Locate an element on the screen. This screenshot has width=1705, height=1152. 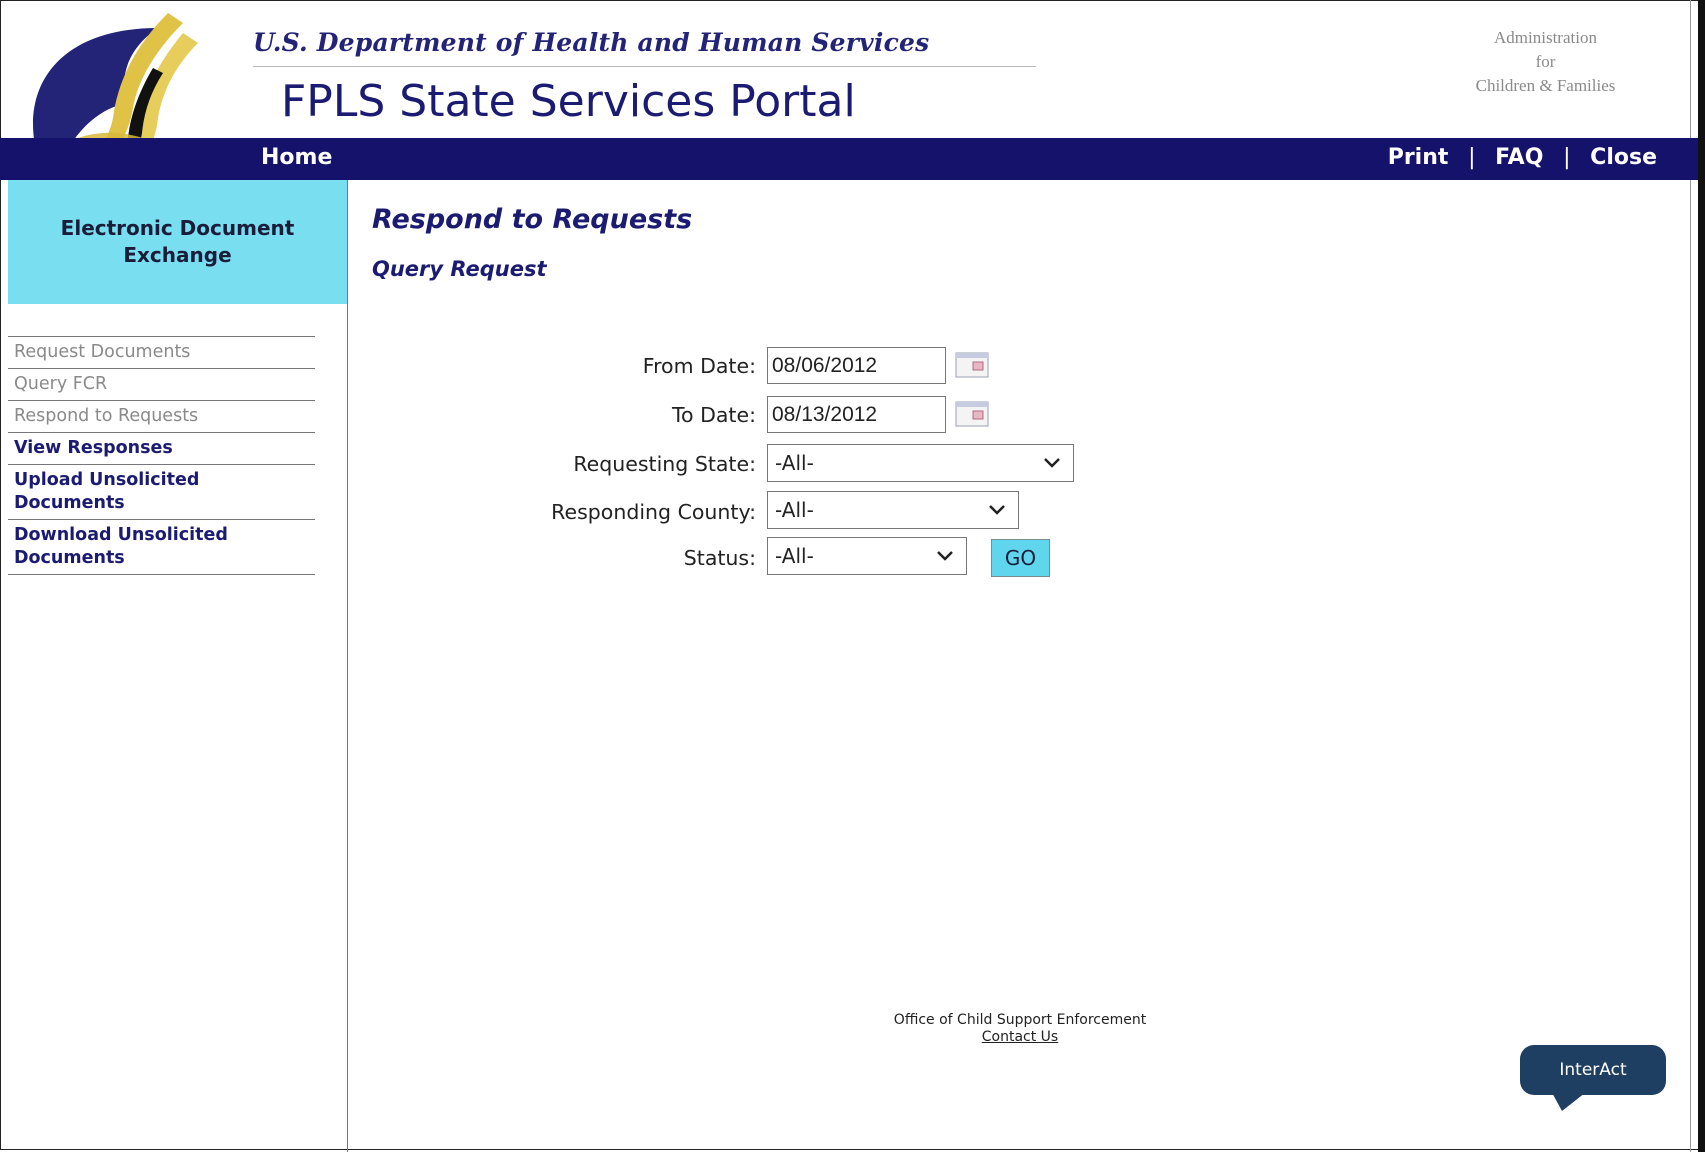
agency-name: Administration for Children & Families is located at coordinates (1545, 62).